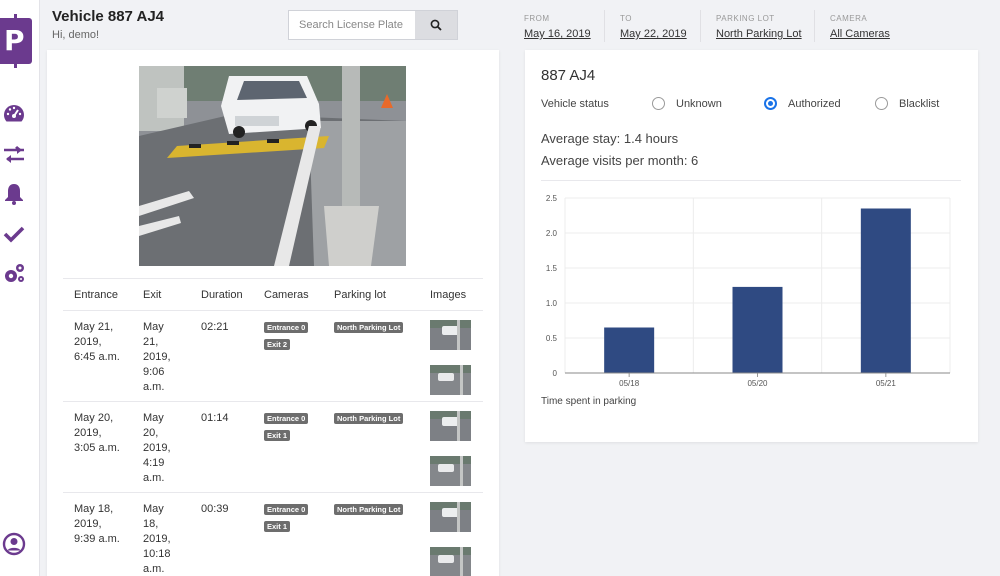  I want to click on search-icon, so click(436, 25).